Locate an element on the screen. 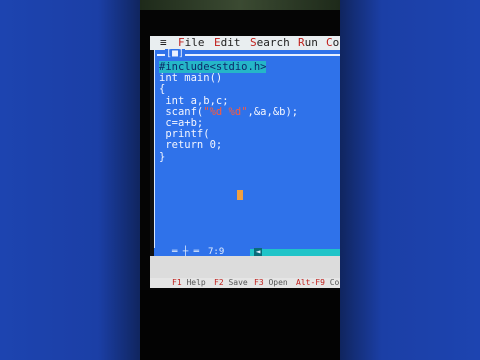 The height and width of the screenshot is (360, 480). menu-compile: Co is located at coordinates (332, 43).